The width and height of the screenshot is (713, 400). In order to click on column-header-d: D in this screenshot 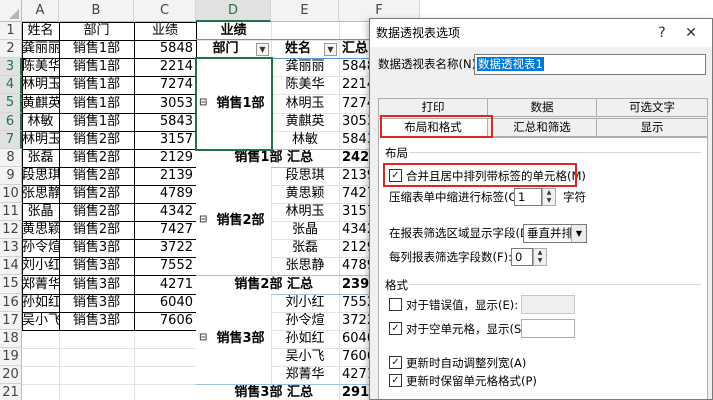, I will do `click(233, 11)`.